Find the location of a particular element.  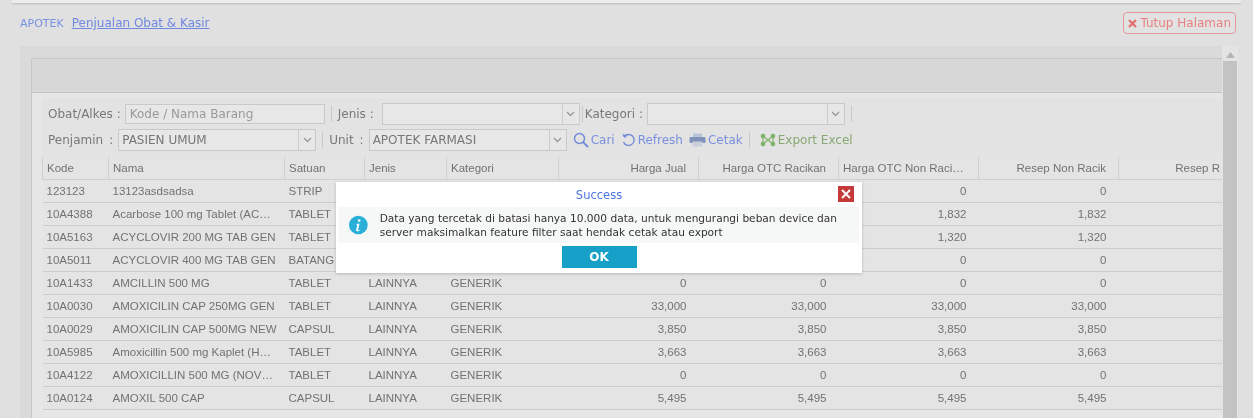

ok-button: OK is located at coordinates (599, 257).